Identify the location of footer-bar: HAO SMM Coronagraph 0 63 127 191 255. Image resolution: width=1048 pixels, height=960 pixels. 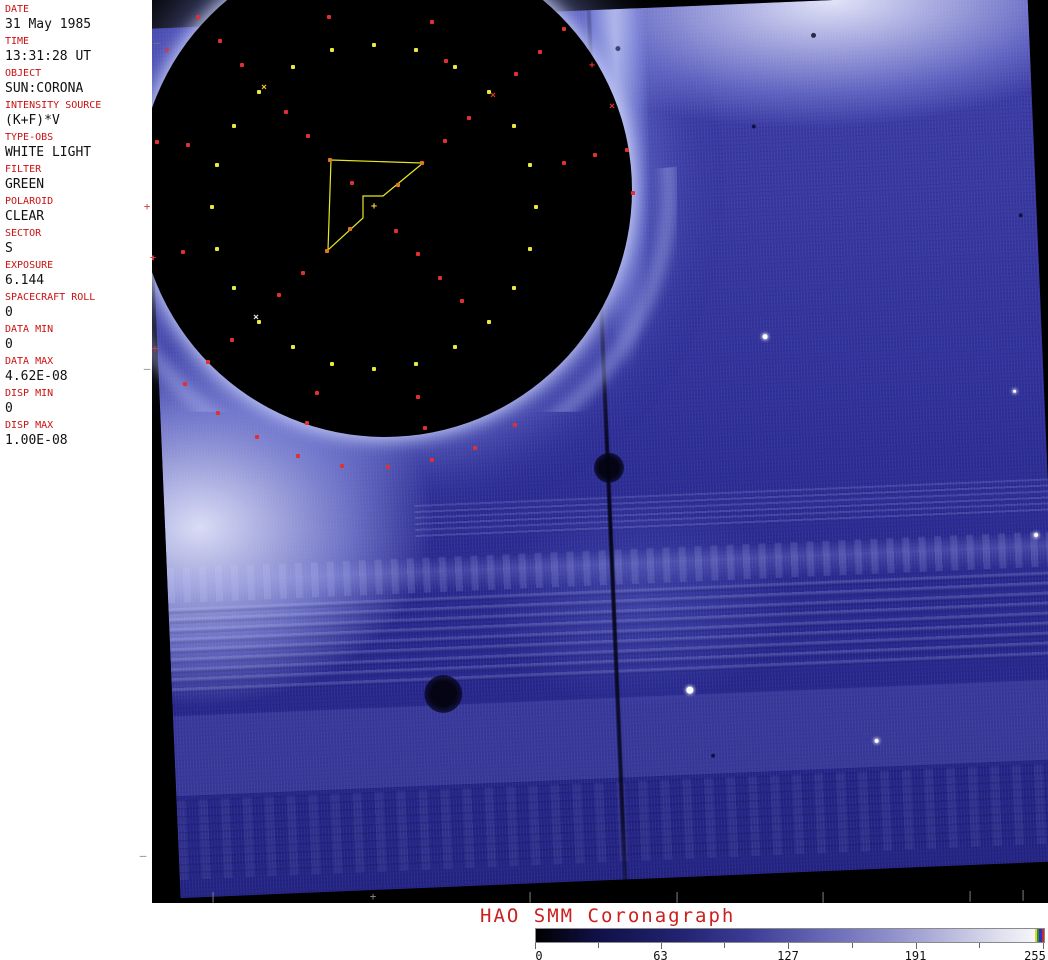
(524, 931).